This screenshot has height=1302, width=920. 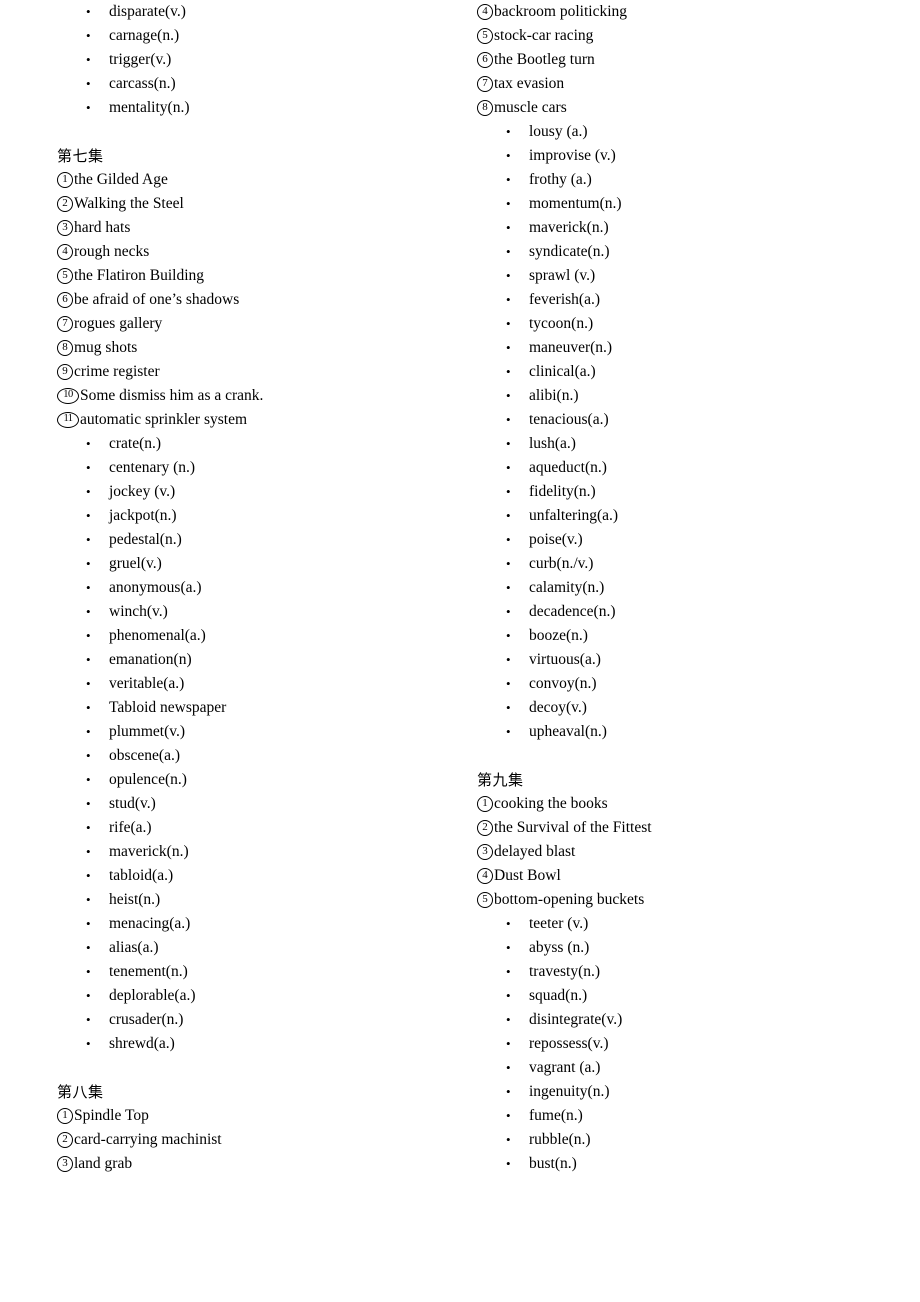 What do you see at coordinates (692, 972) in the screenshot?
I see `bulleted-item: • travesty(n.)` at bounding box center [692, 972].